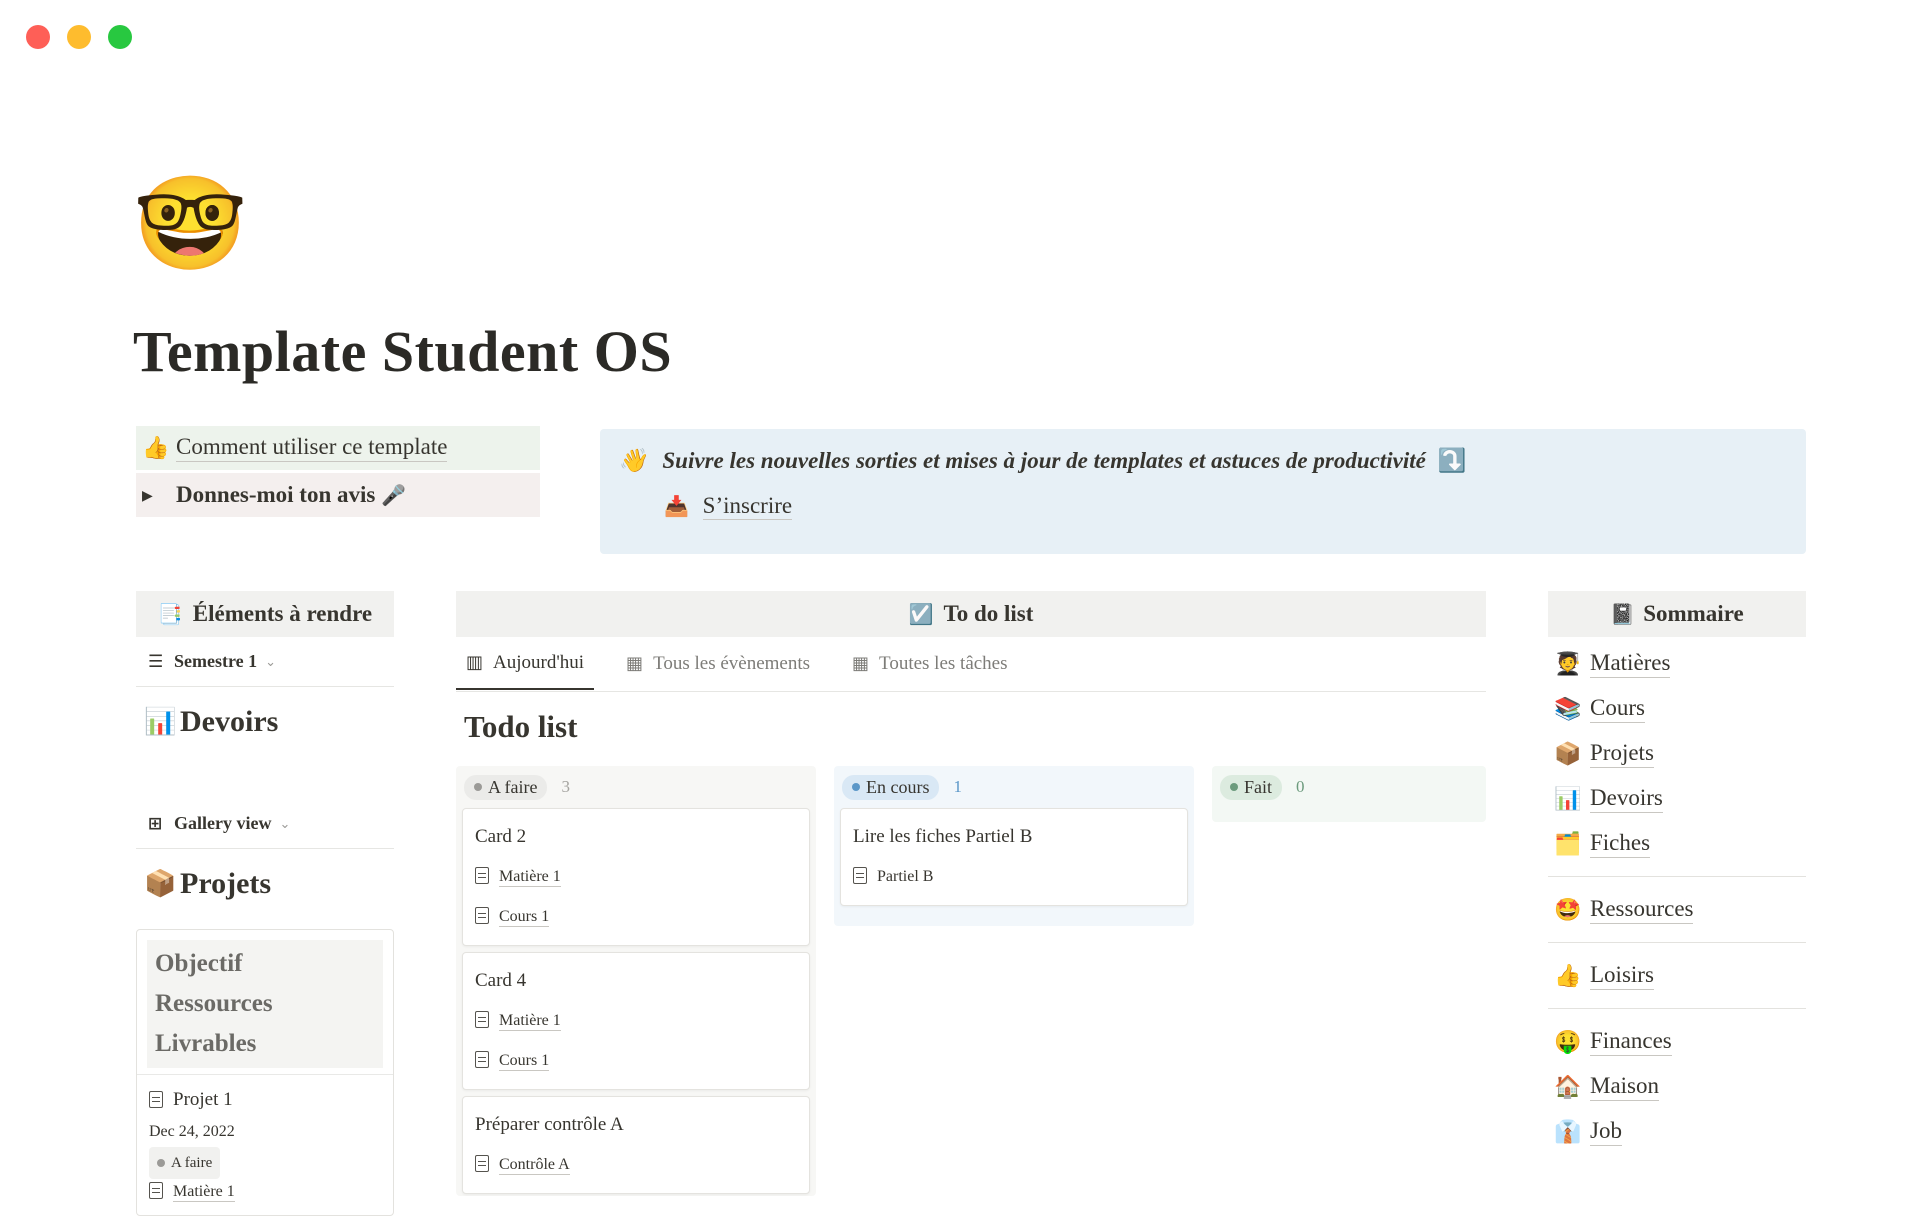 The height and width of the screenshot is (1216, 1920). I want to click on tab-toutes-les-taches: ▦ Toutes les tâches, so click(929, 663).